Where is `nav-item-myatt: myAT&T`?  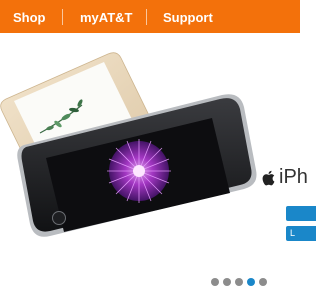
nav-item-myatt: myAT&T is located at coordinates (106, 16).